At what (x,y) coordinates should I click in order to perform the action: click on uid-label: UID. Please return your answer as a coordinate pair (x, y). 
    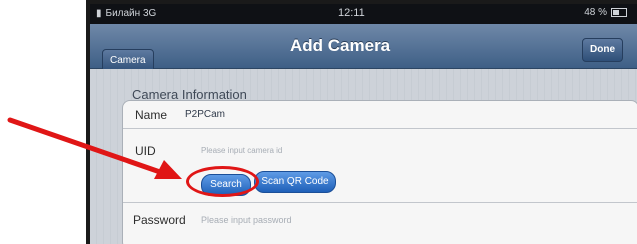
    Looking at the image, I should click on (145, 151).